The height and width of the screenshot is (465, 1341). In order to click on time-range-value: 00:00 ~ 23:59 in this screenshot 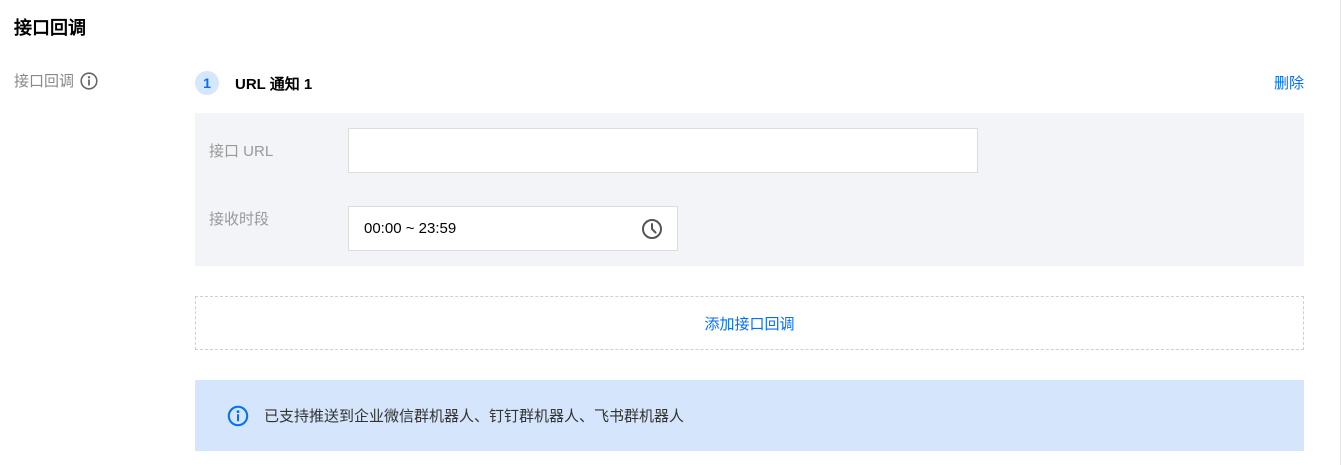, I will do `click(410, 228)`.